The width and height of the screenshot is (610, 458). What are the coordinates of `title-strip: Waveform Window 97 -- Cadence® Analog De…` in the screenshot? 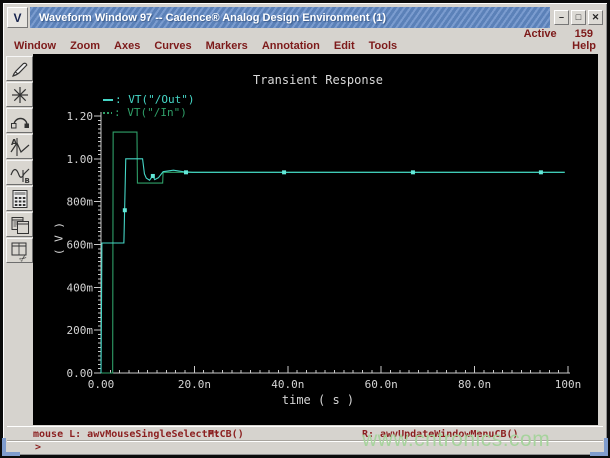 It's located at (290, 17).